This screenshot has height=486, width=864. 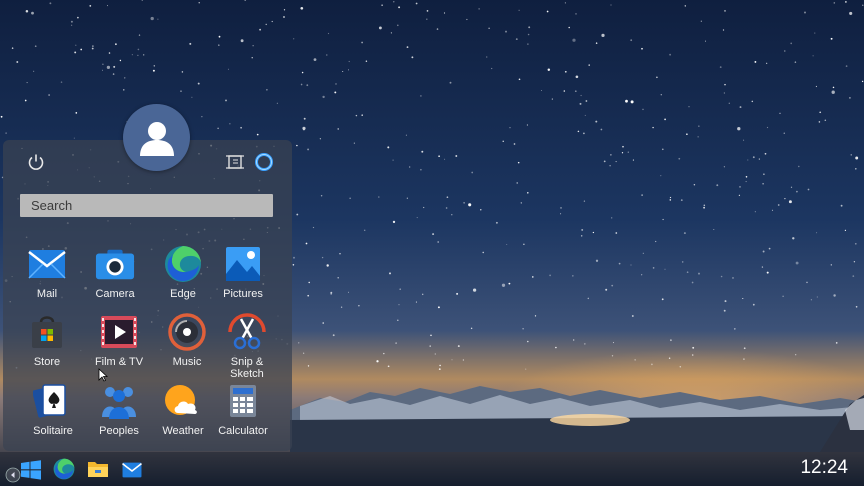 I want to click on cortana-icon, so click(x=264, y=162).